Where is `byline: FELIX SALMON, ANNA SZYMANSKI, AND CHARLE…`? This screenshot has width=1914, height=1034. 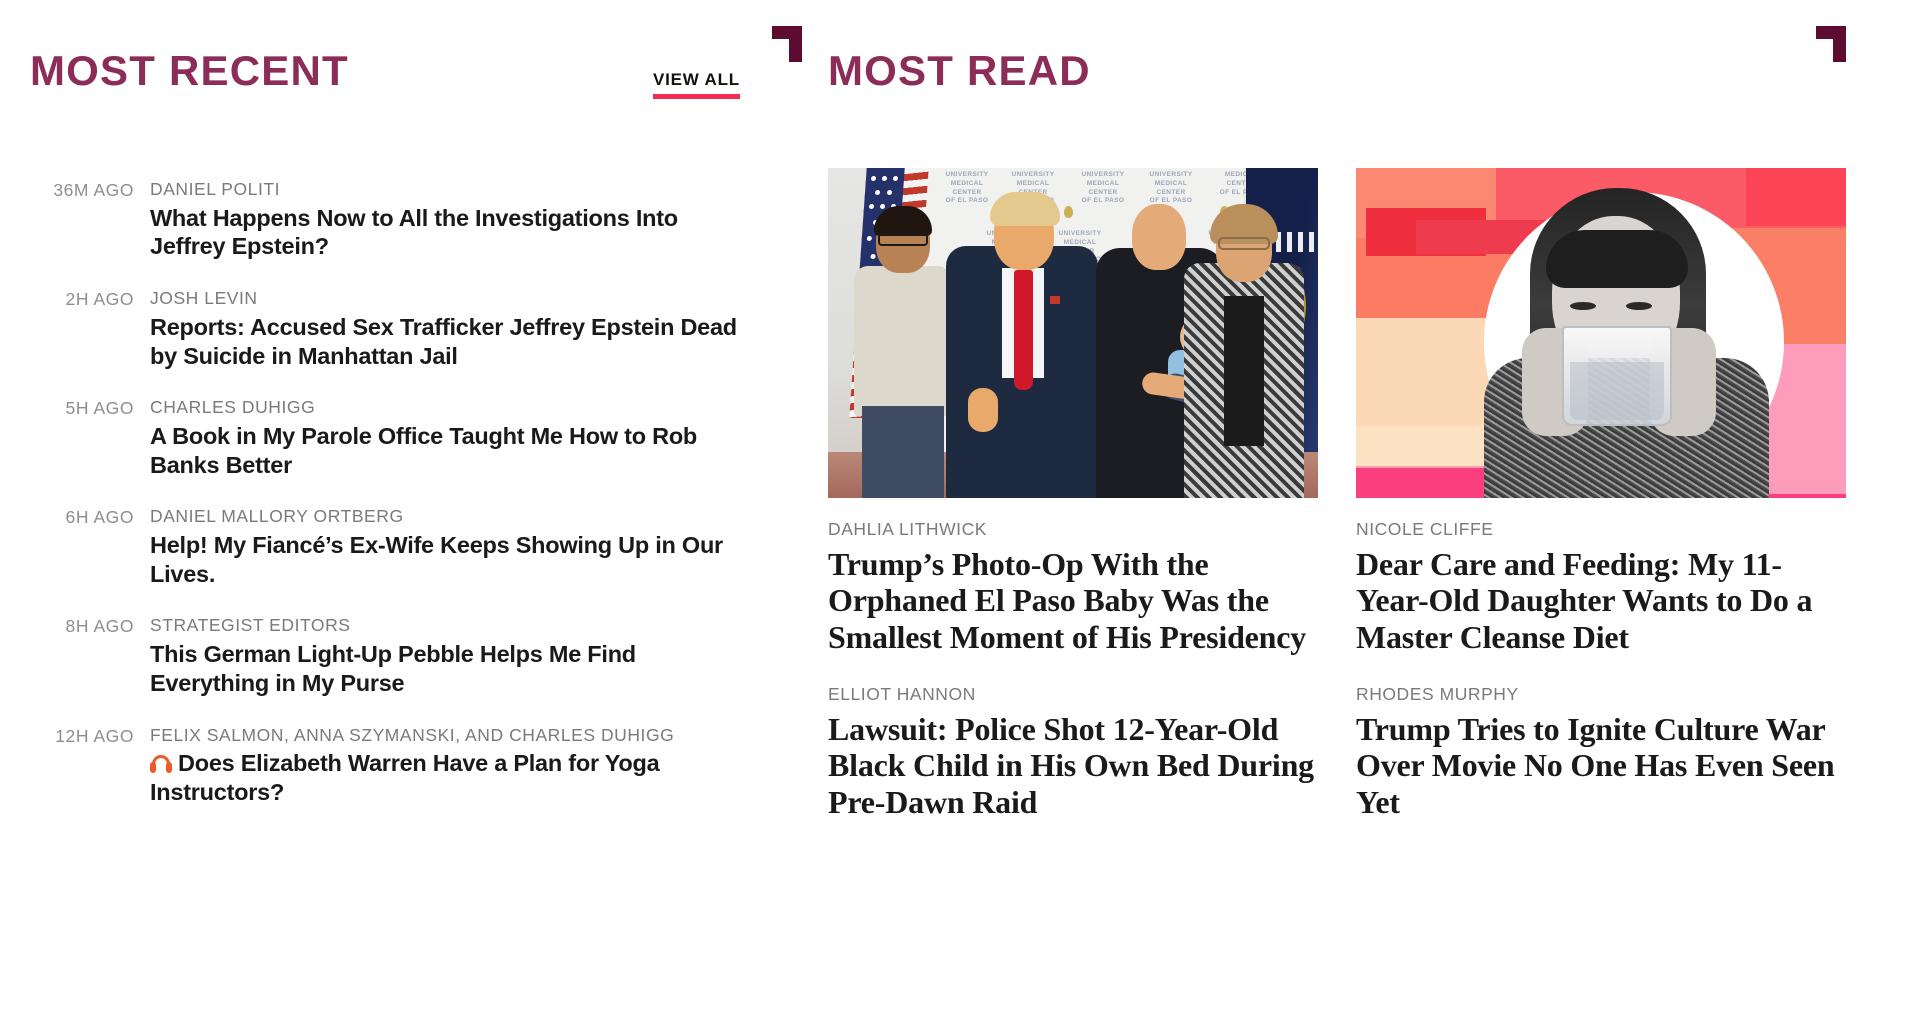 byline: FELIX SALMON, ANNA SZYMANSKI, AND CHARLE… is located at coordinates (412, 734).